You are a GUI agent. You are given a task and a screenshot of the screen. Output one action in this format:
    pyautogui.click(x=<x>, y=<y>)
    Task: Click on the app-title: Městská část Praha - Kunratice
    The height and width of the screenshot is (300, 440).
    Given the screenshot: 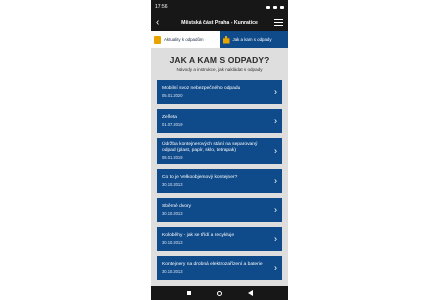 What is the action you would take?
    pyautogui.click(x=219, y=22)
    